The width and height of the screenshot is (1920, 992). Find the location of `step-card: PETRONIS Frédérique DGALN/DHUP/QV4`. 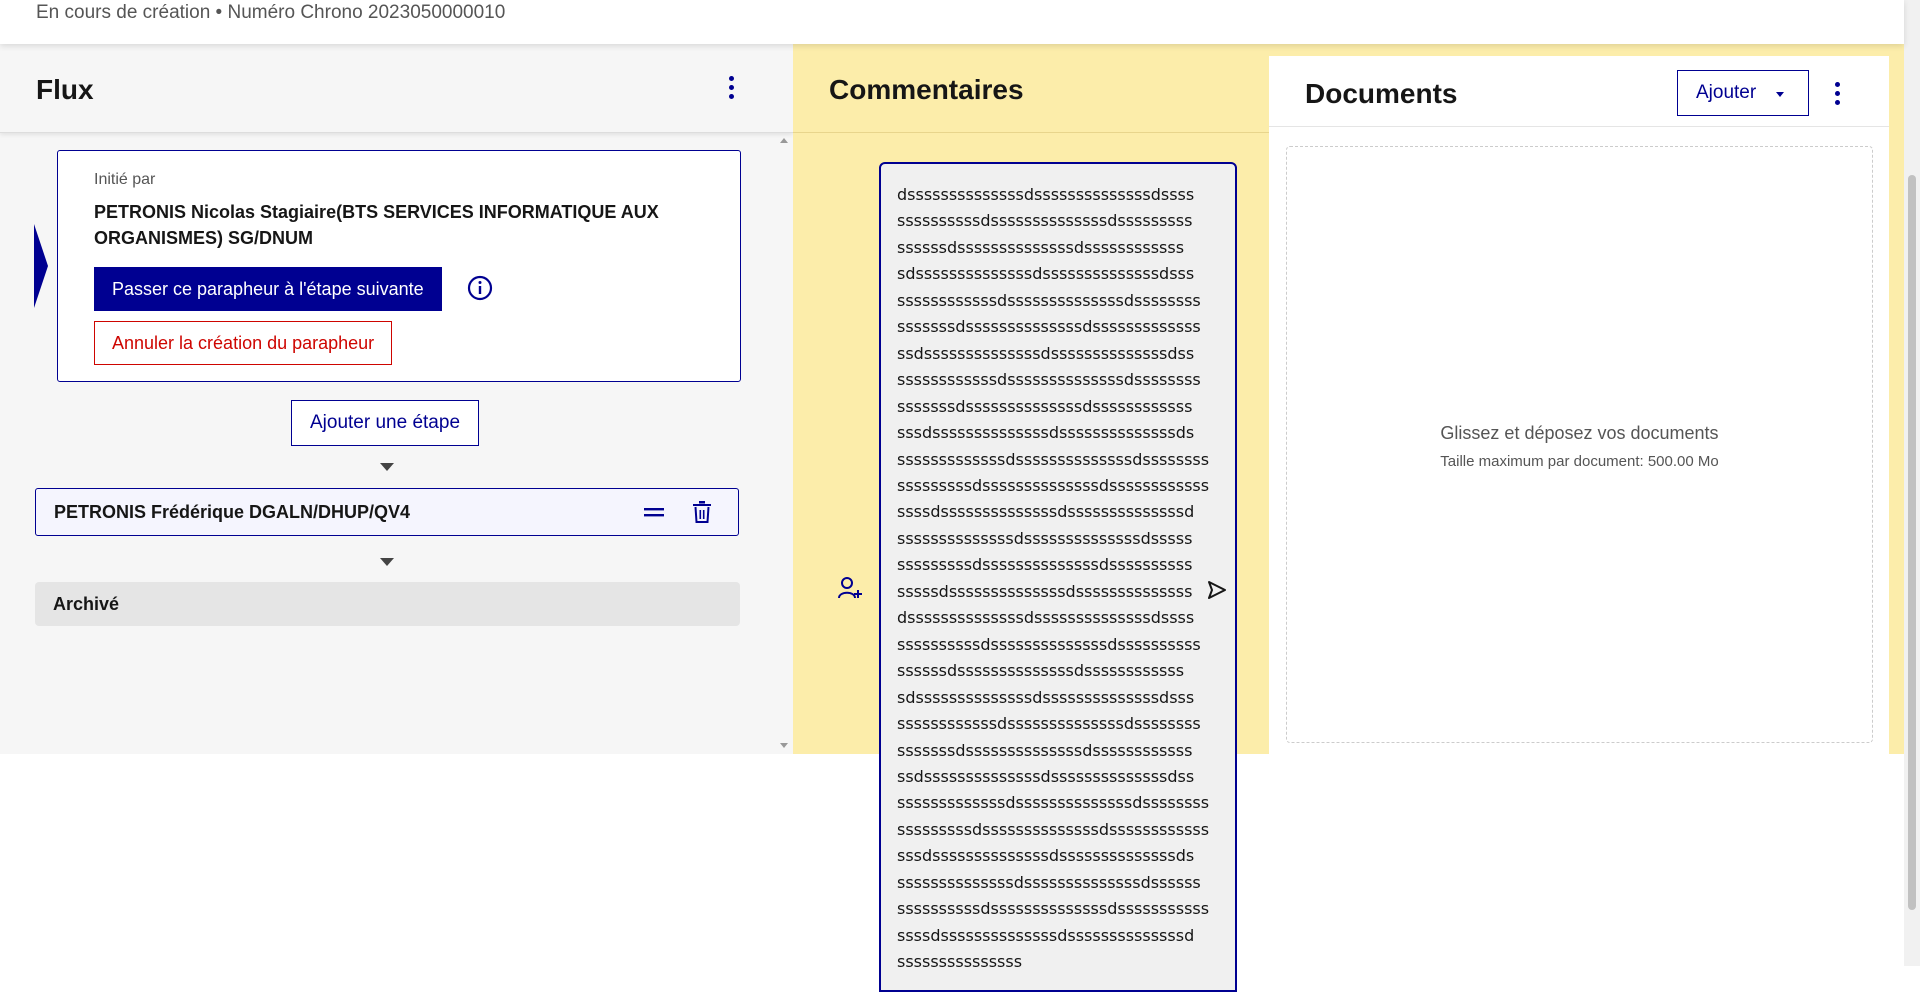

step-card: PETRONIS Frédérique DGALN/DHUP/QV4 is located at coordinates (387, 512).